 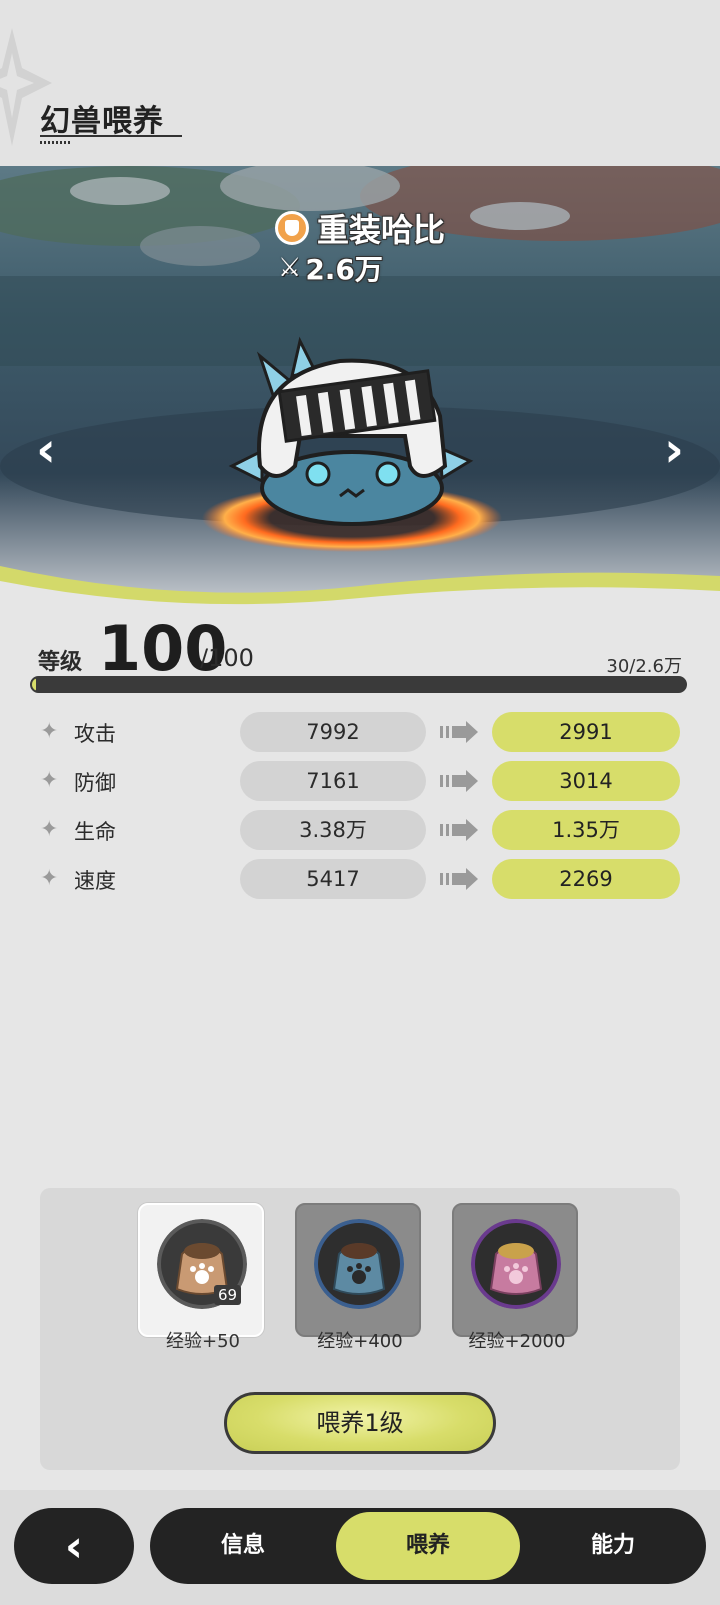 What do you see at coordinates (344, 269) in the screenshot?
I see `pet-power: 2.6万` at bounding box center [344, 269].